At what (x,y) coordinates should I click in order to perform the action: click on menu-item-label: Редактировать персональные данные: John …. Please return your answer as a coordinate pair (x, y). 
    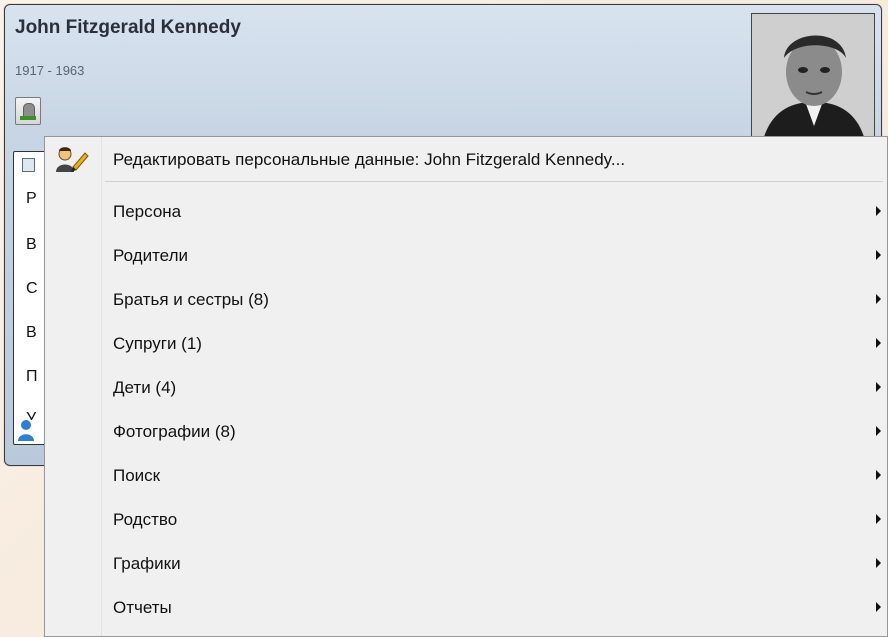
    Looking at the image, I should click on (369, 159).